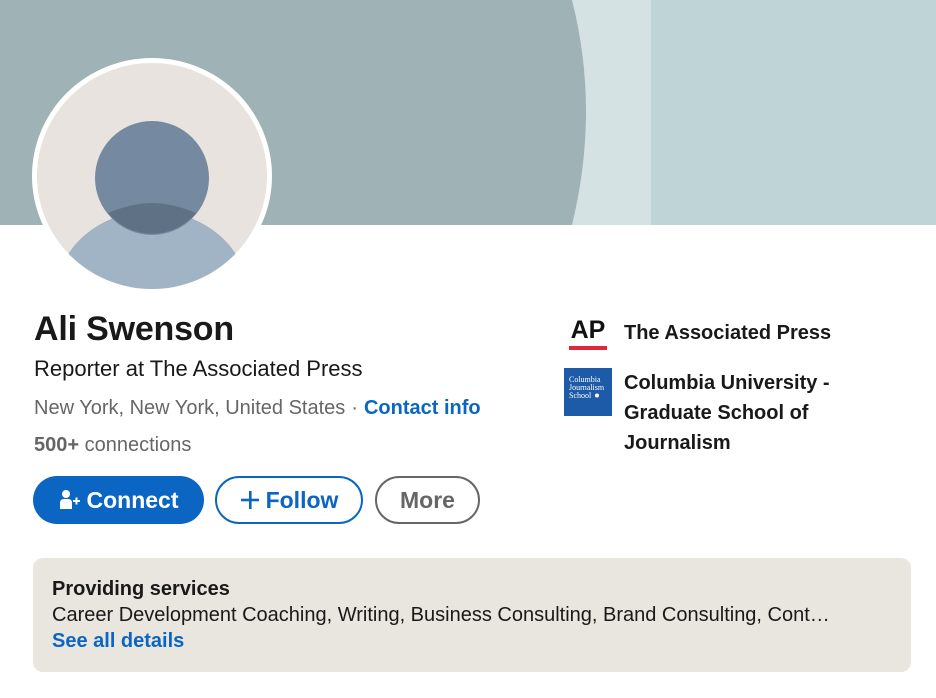 The width and height of the screenshot is (936, 698). What do you see at coordinates (134, 329) in the screenshot?
I see `profile-name: Ali Swenson` at bounding box center [134, 329].